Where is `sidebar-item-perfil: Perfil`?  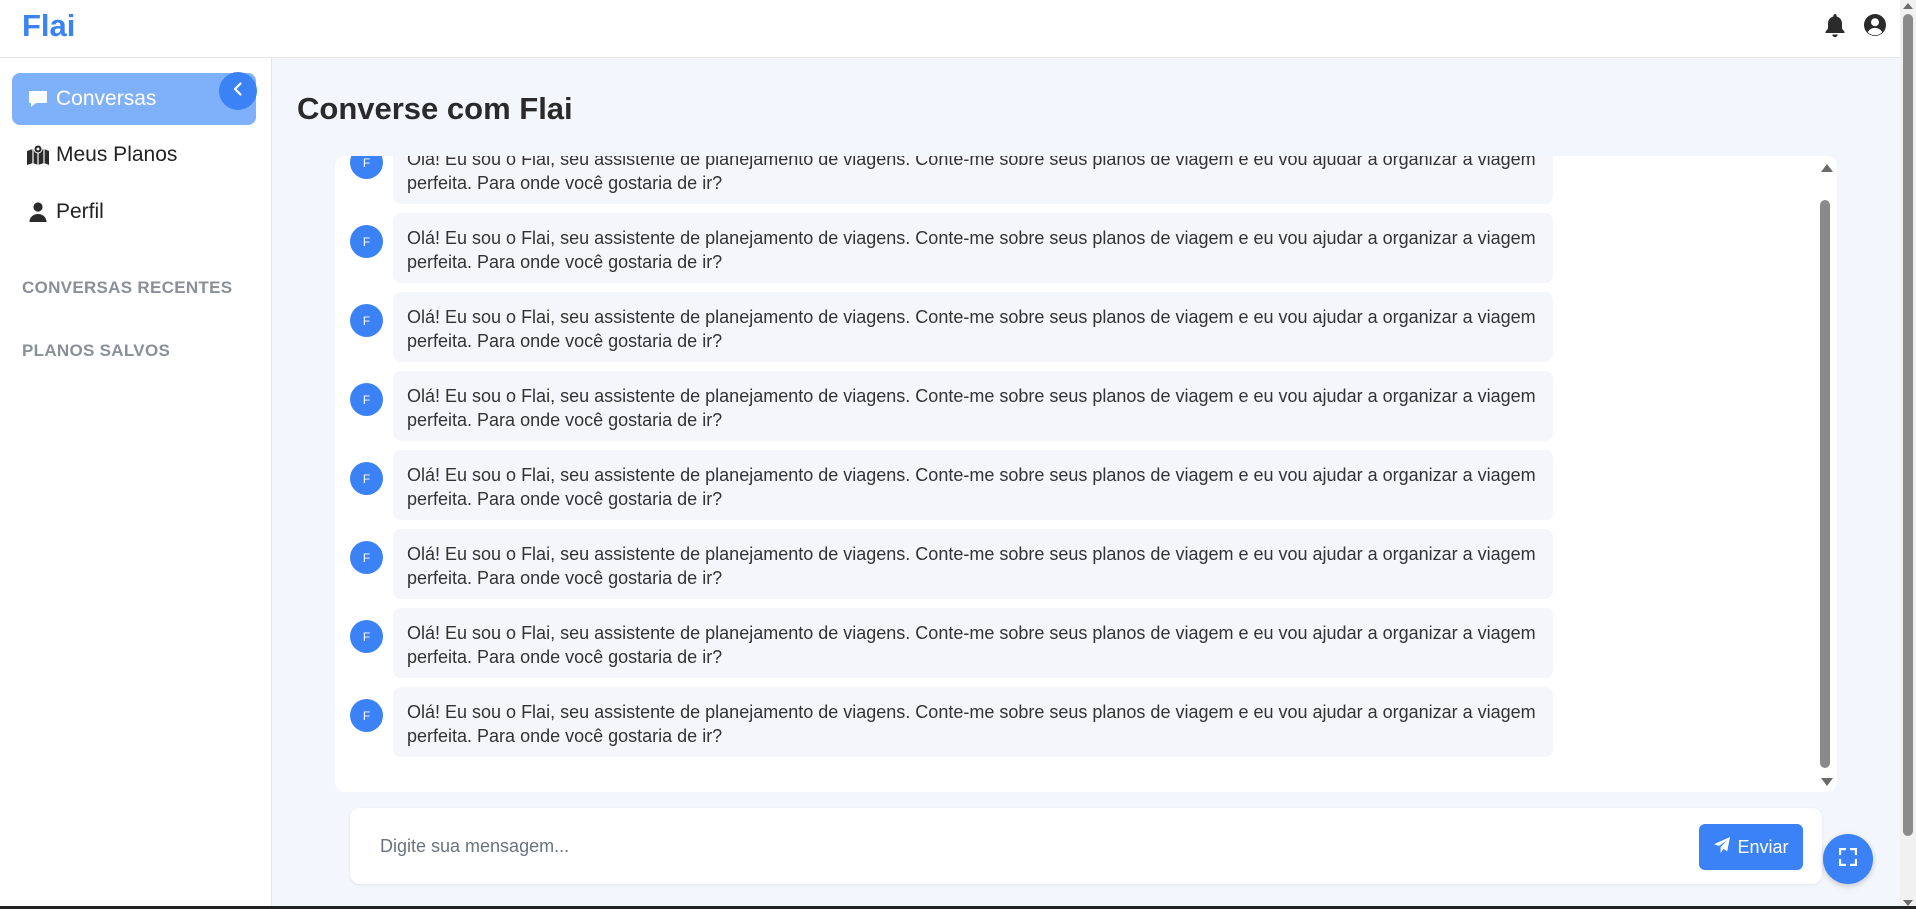 sidebar-item-perfil: Perfil is located at coordinates (134, 212).